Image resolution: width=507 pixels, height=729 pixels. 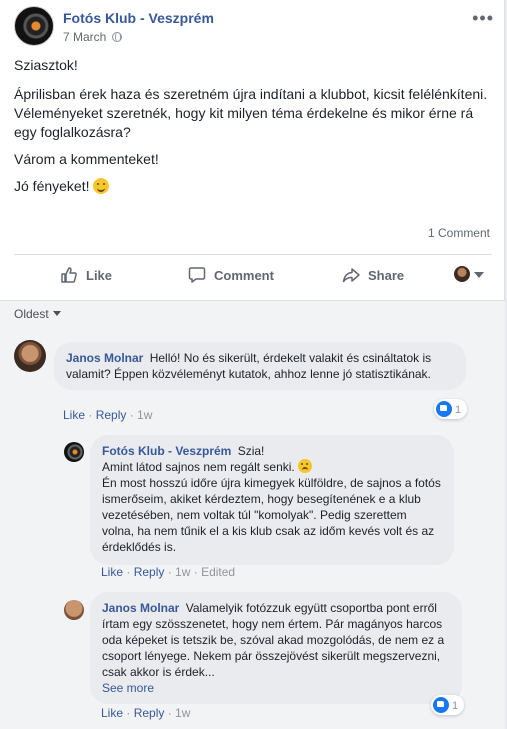 I want to click on smiling-emoji-icon, so click(x=100, y=186).